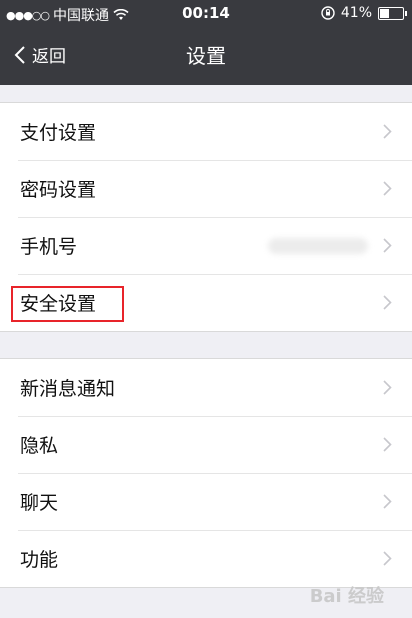 This screenshot has width=412, height=618. What do you see at coordinates (206, 188) in the screenshot?
I see `settings-item-password: 密码设置` at bounding box center [206, 188].